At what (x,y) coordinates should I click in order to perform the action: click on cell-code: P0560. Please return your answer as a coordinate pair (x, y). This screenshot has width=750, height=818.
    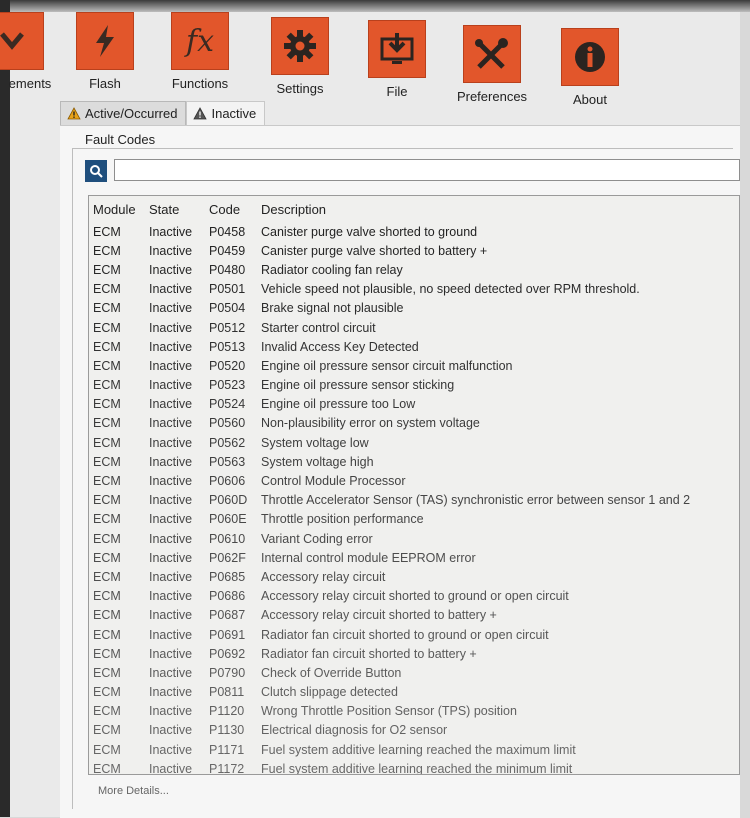
    Looking at the image, I should click on (227, 423).